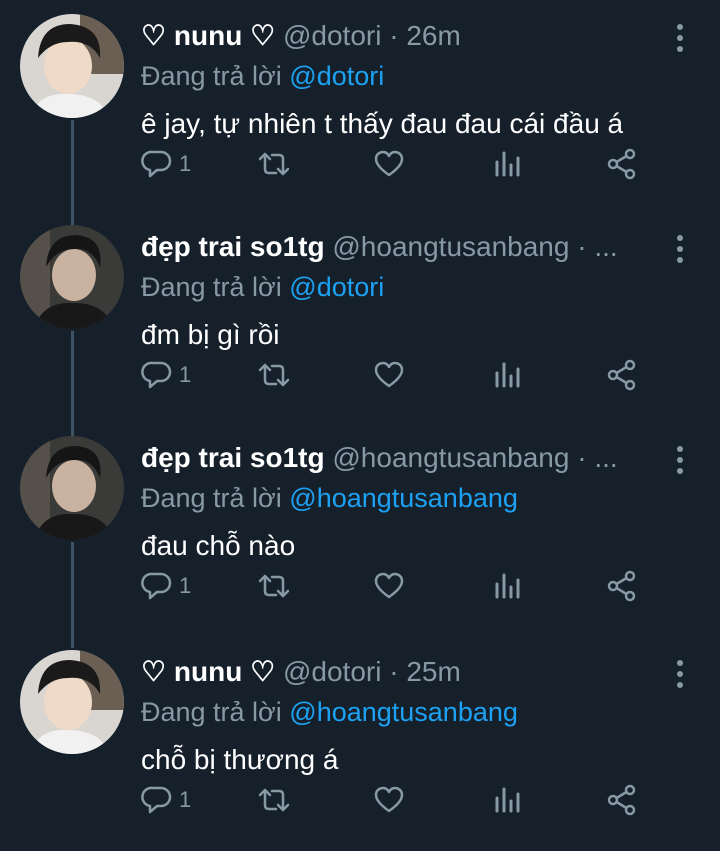 Image resolution: width=720 pixels, height=851 pixels. Describe the element at coordinates (433, 35) in the screenshot. I see `timestamp: 26m` at that location.